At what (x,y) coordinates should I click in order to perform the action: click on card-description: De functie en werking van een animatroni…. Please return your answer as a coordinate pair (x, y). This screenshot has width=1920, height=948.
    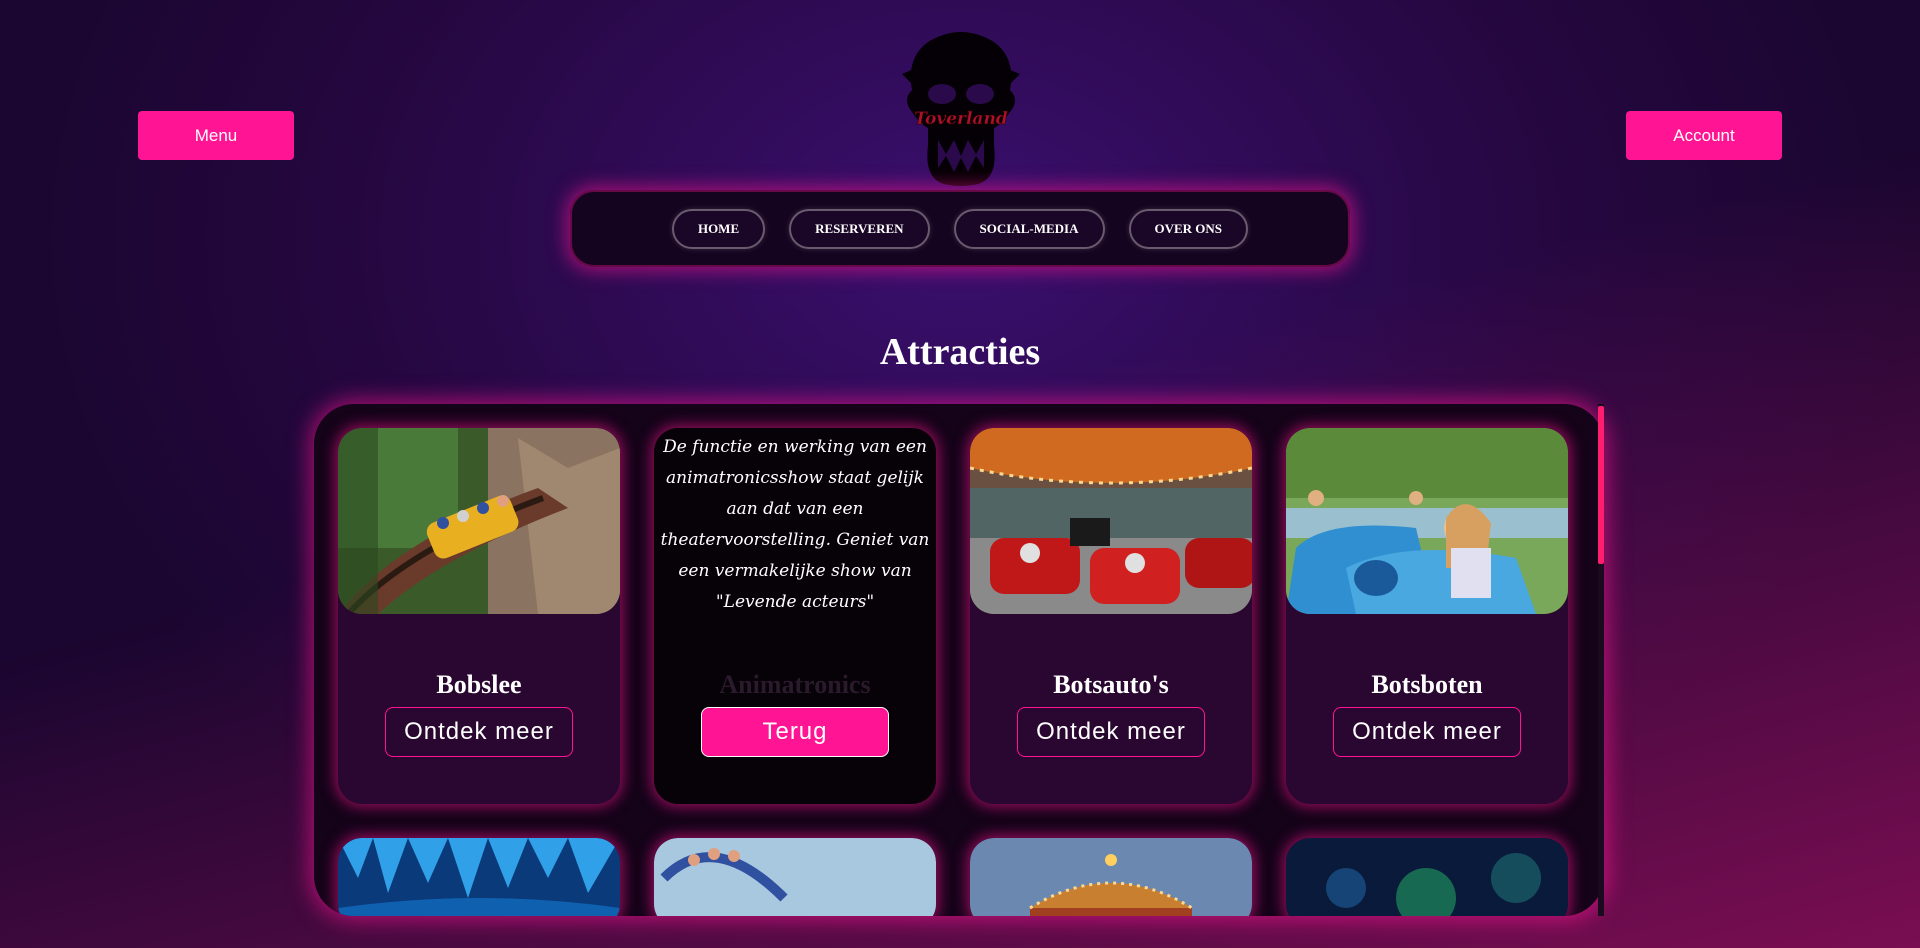
    Looking at the image, I should click on (795, 524).